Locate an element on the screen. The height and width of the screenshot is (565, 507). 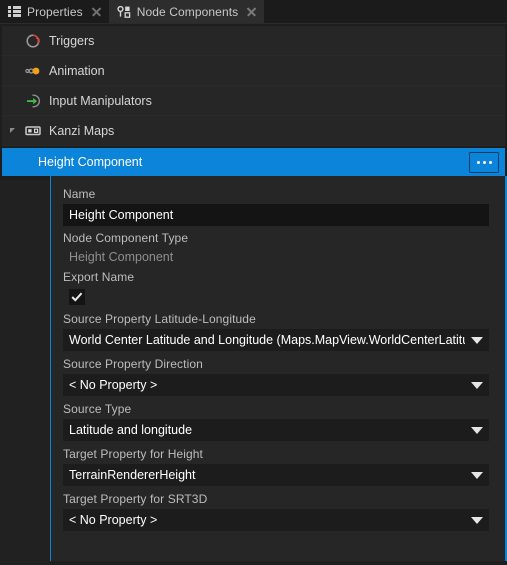
triggers-icon is located at coordinates (33, 41).